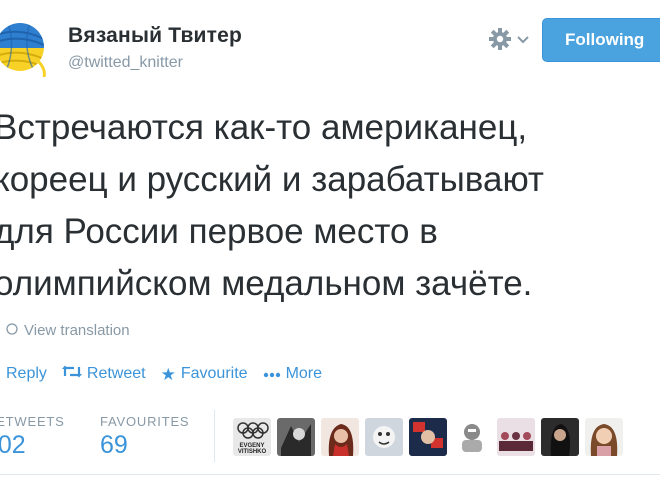 The height and width of the screenshot is (480, 660). What do you see at coordinates (252, 437) in the screenshot?
I see `favoriter-avatar: EVGENY VITISHKO` at bounding box center [252, 437].